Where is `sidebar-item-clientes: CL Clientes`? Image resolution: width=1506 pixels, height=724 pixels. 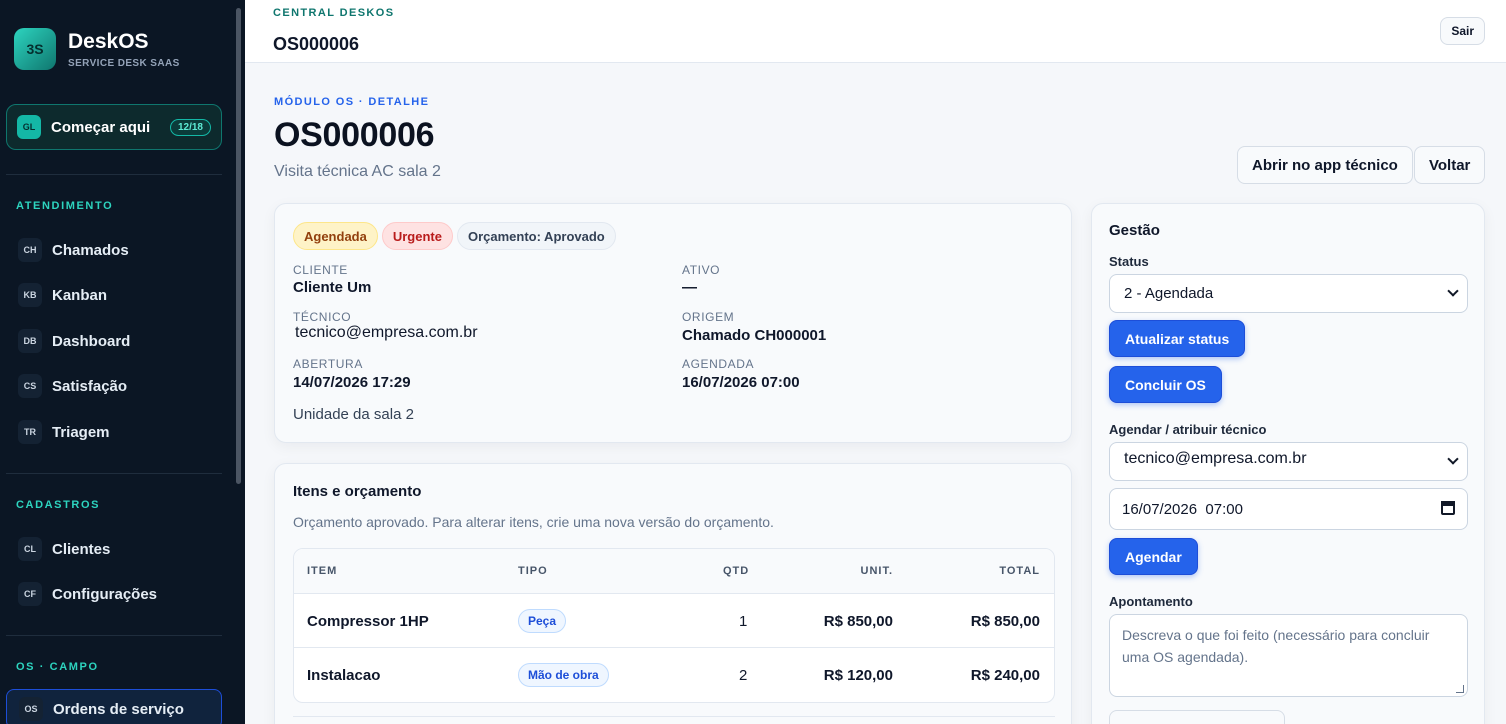
sidebar-item-clientes: CL Clientes is located at coordinates (114, 549).